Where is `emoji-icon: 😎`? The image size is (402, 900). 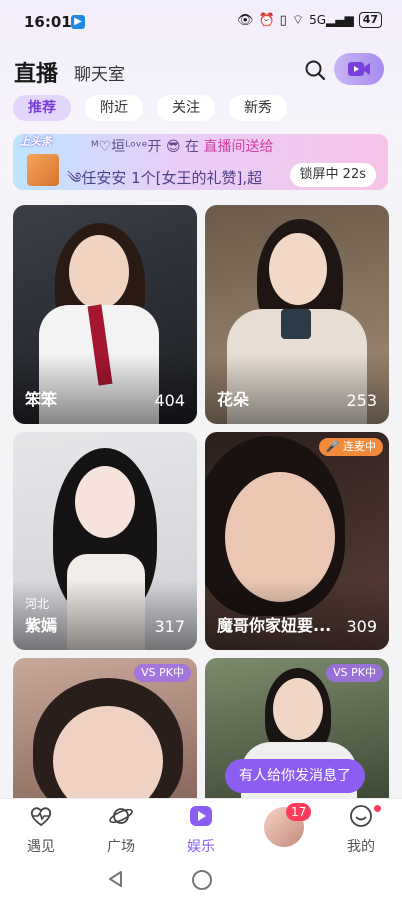
emoji-icon: 😎 is located at coordinates (176, 147).